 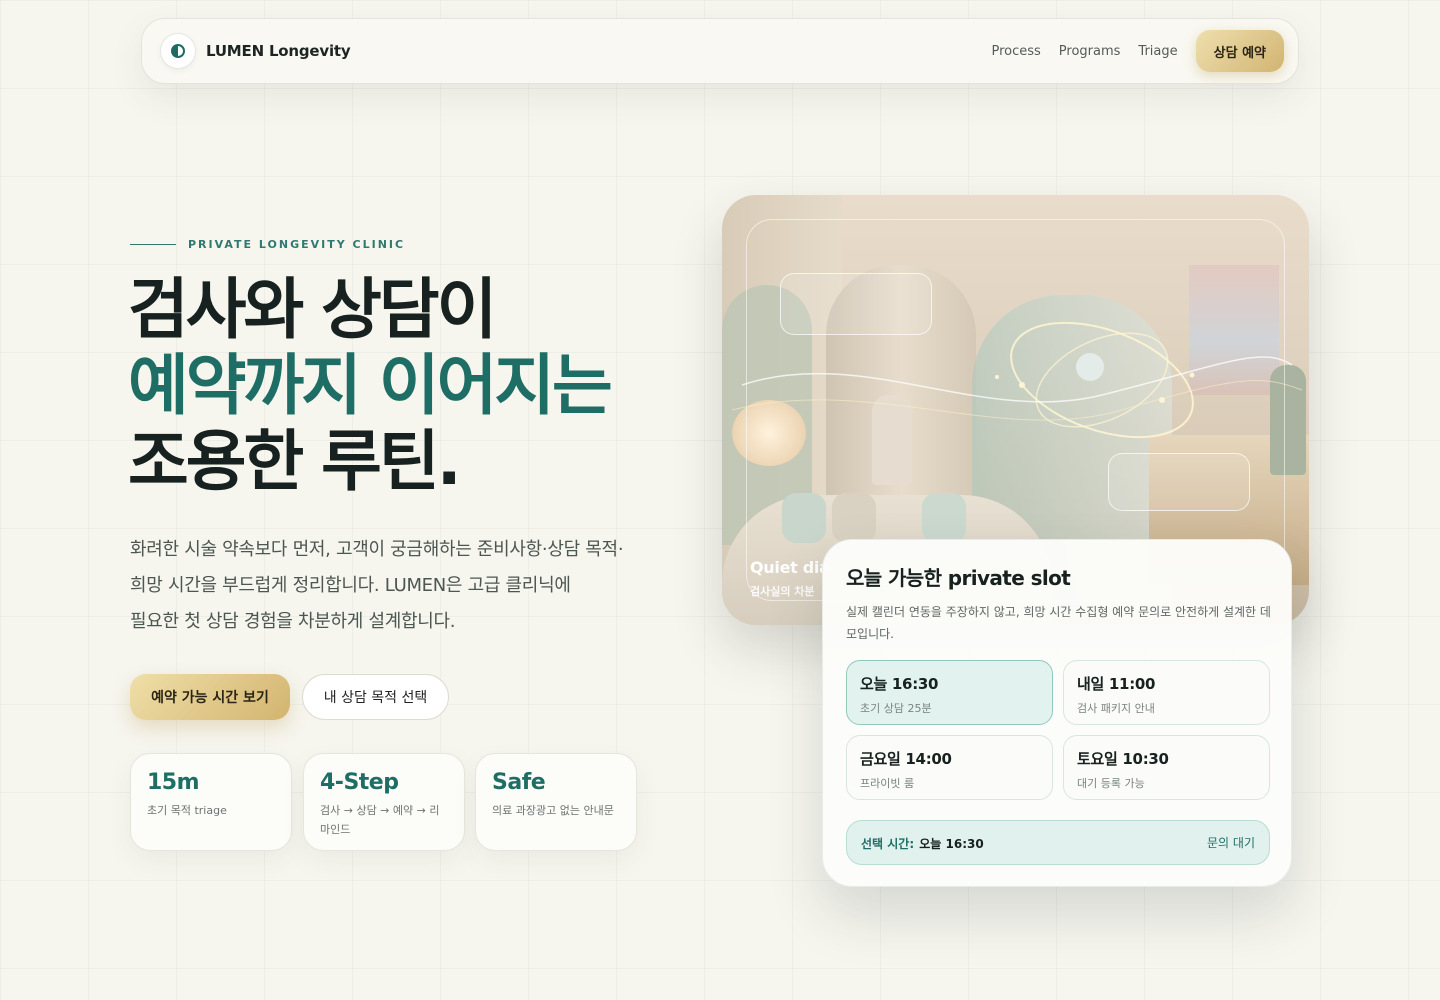 I want to click on slot-option-friday-1400: 금요일 14:00 프라이빗 룸, so click(x=949, y=767).